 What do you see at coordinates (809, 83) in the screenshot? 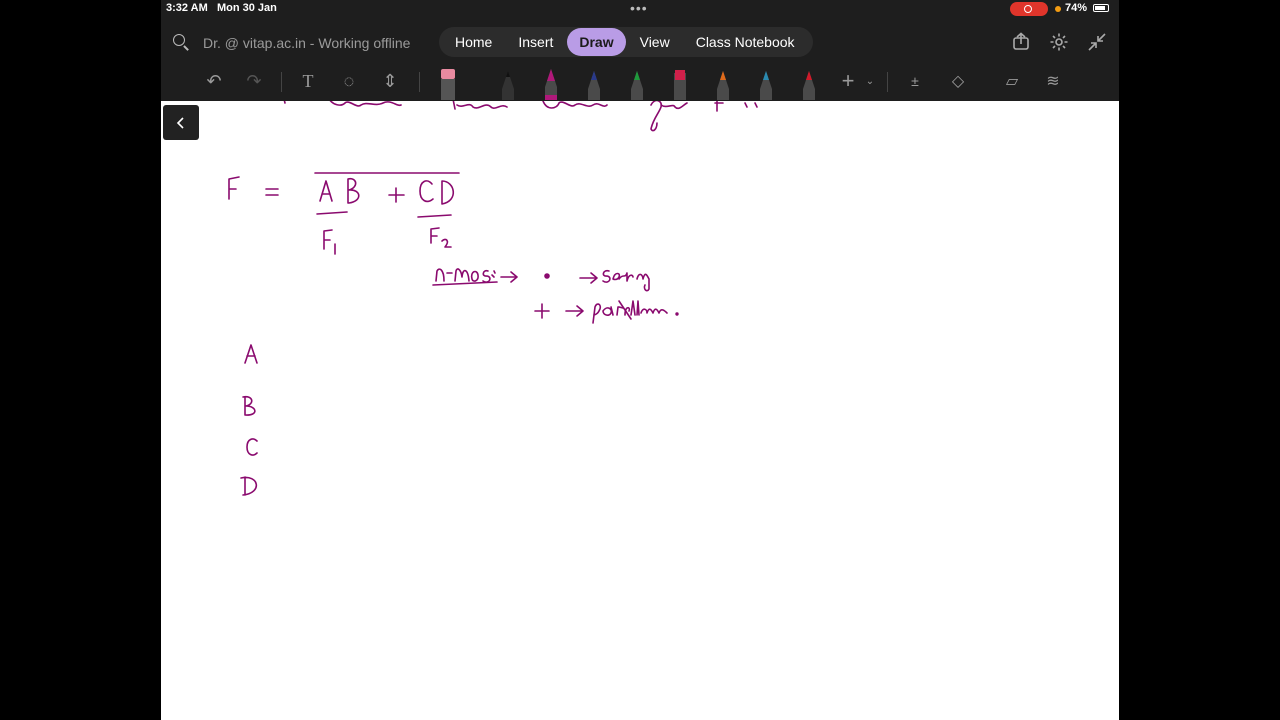
I see `pen-red` at bounding box center [809, 83].